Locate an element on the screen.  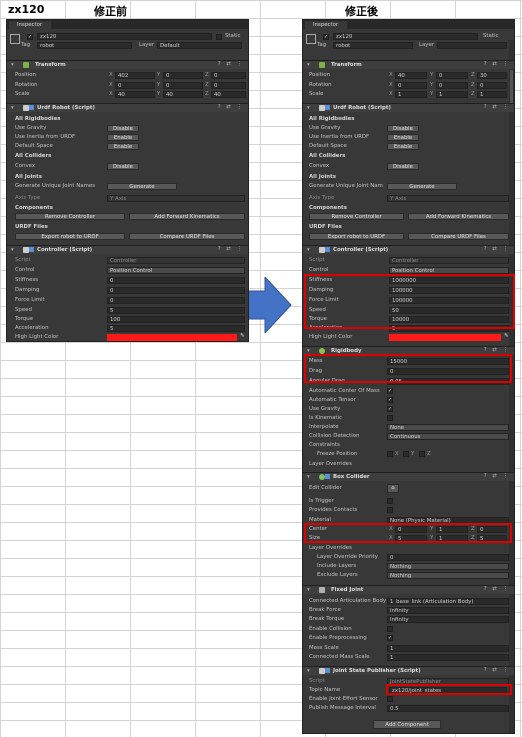
include-layers-dropdown: Nothing is located at coordinates (448, 566).